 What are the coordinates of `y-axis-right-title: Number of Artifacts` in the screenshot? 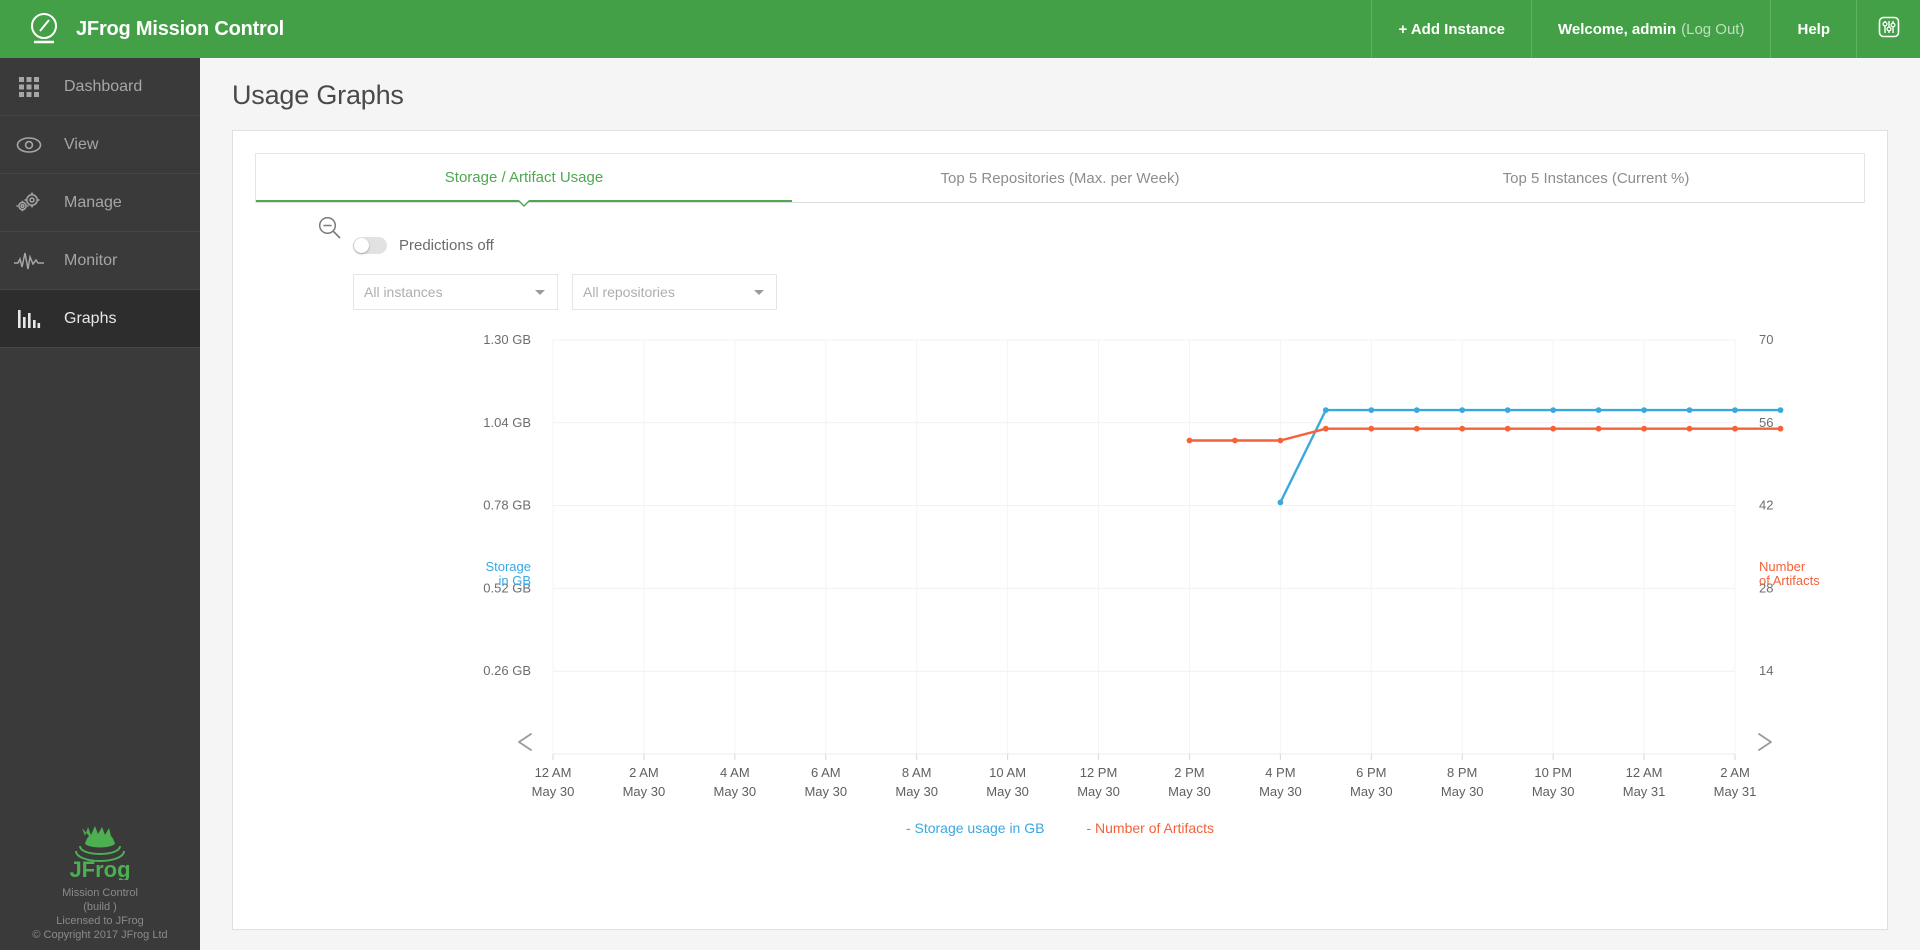 It's located at (1789, 573).